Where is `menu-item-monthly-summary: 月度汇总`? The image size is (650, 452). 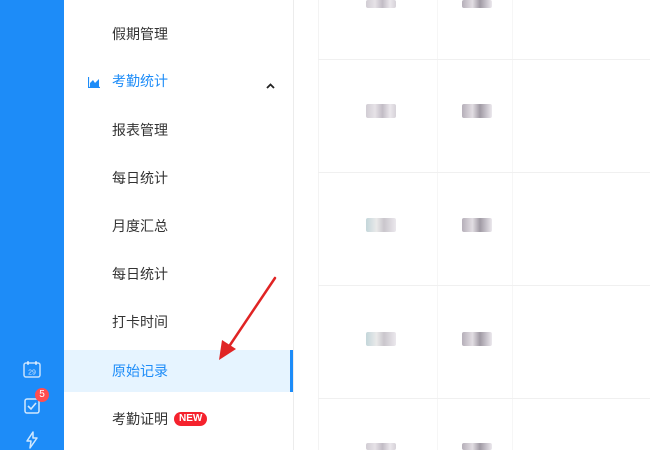
menu-item-monthly-summary: 月度汇总 is located at coordinates (178, 226).